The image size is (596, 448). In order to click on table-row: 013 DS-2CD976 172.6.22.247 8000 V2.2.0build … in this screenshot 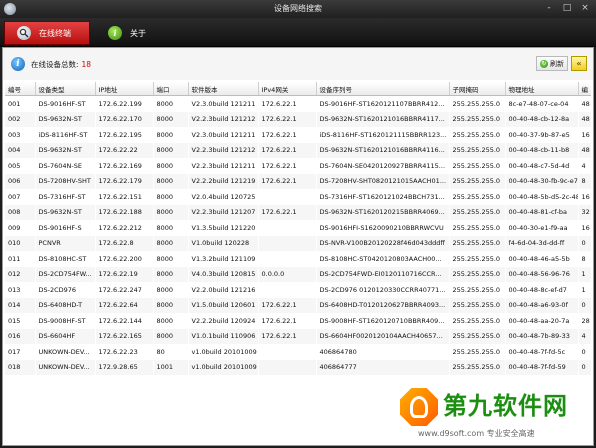, I will do `click(298, 290)`.